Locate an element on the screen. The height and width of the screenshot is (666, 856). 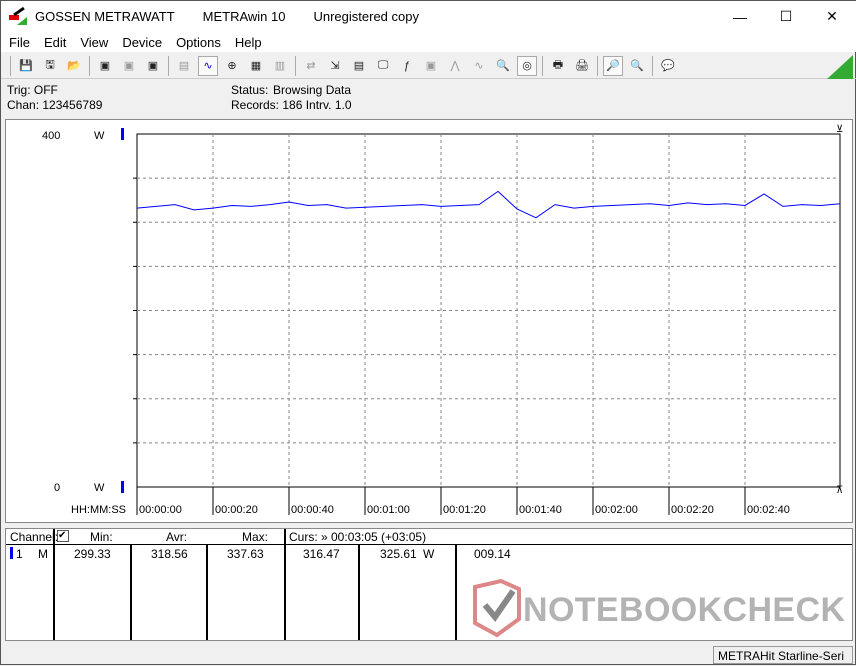
logger-icon: ▤ is located at coordinates (359, 66).